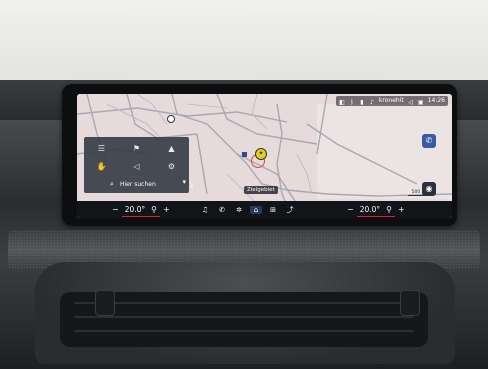 Image resolution: width=488 pixels, height=369 pixels. I want to click on panel-row-1: ☰ ⚑ ▲, so click(136, 149).